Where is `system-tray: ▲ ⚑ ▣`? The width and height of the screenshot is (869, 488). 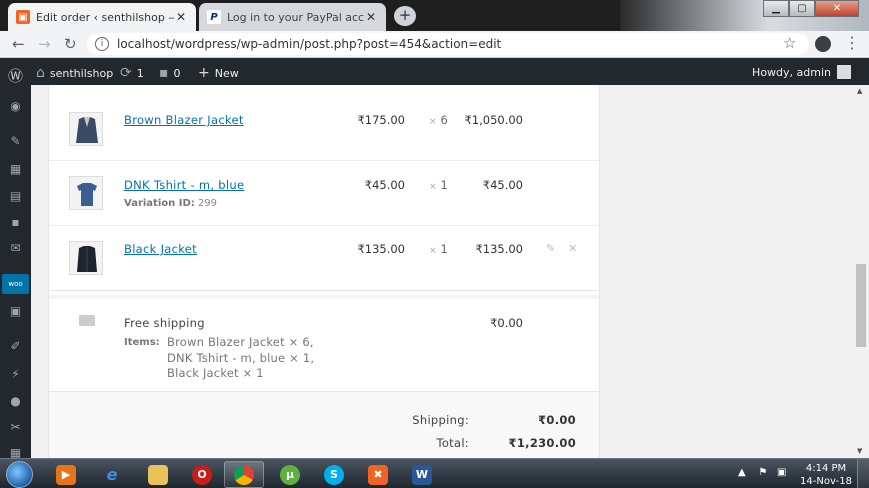
system-tray: ▲ ⚑ ▣ is located at coordinates (762, 472).